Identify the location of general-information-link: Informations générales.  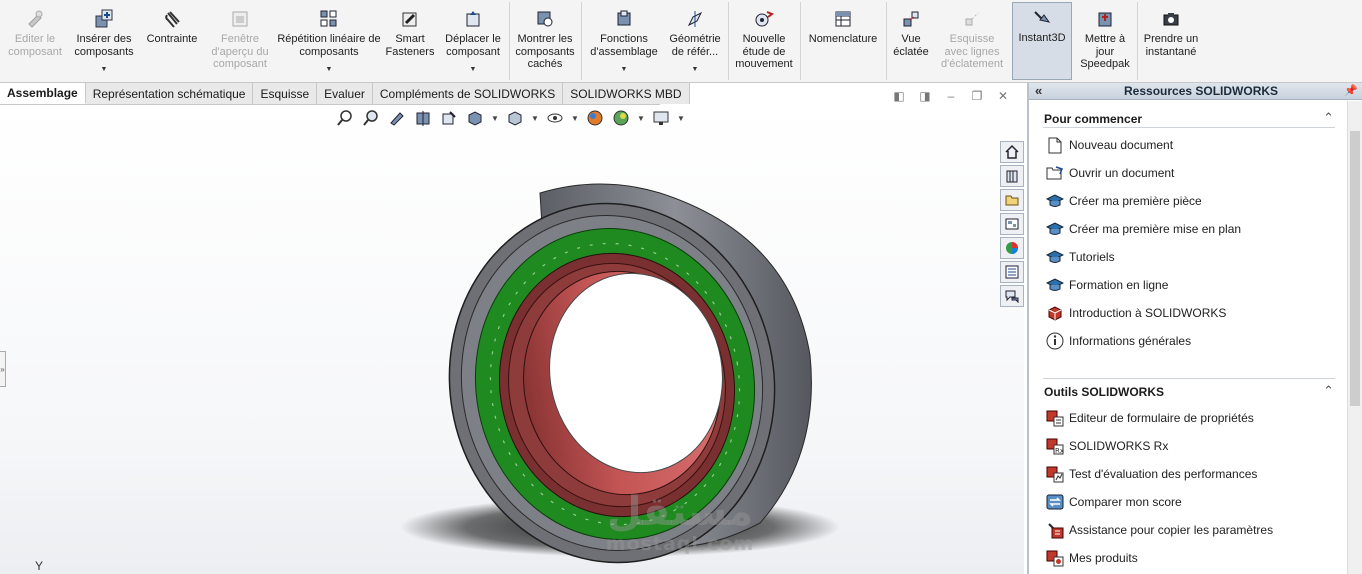
(1117, 341).